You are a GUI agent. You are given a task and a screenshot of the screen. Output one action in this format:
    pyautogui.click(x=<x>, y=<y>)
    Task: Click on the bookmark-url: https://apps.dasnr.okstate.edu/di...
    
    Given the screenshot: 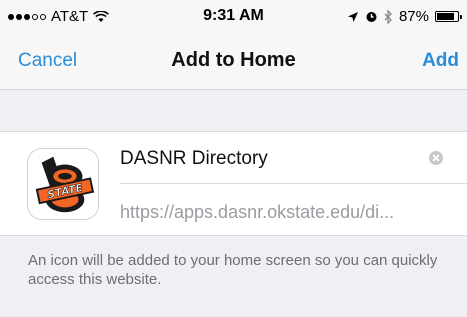 What is the action you would take?
    pyautogui.click(x=257, y=212)
    